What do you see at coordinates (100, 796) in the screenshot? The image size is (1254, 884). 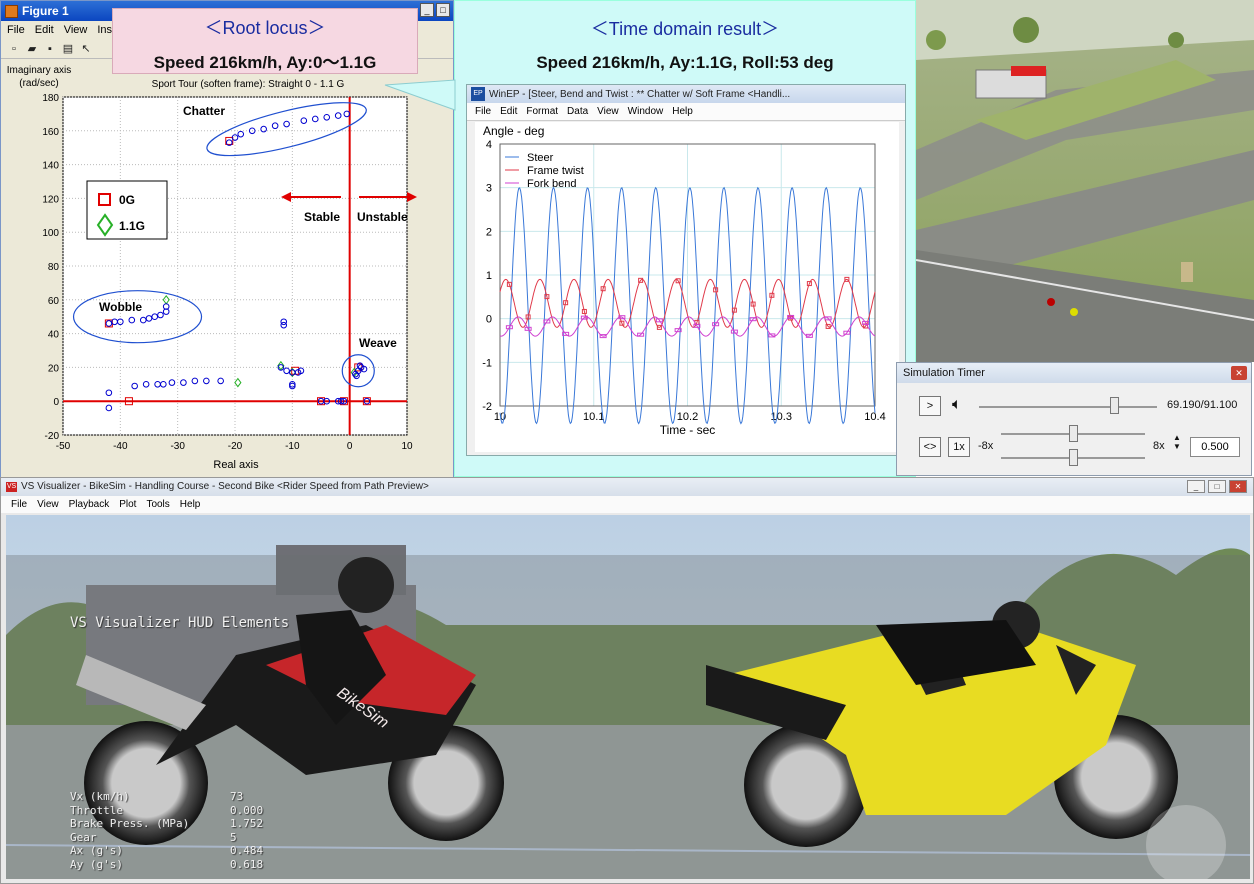 I see `hud-label: Vx (km/h)` at bounding box center [100, 796].